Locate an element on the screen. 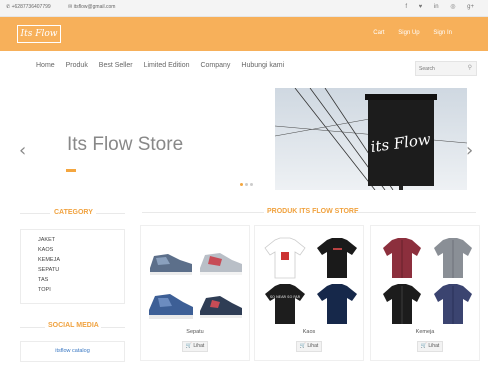 This screenshot has width=488, height=369. sign-up-link: Sign Up is located at coordinates (408, 33).